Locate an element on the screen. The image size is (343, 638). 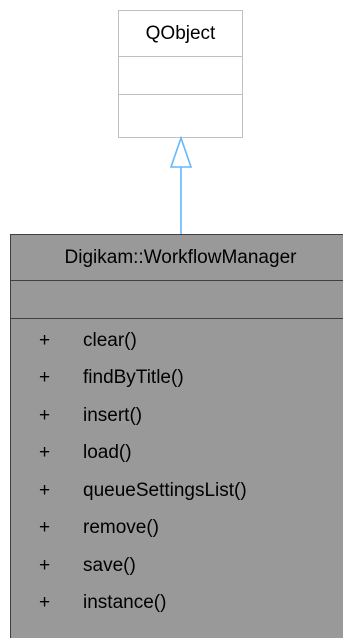
main-class-attributes-section is located at coordinates (177, 300).